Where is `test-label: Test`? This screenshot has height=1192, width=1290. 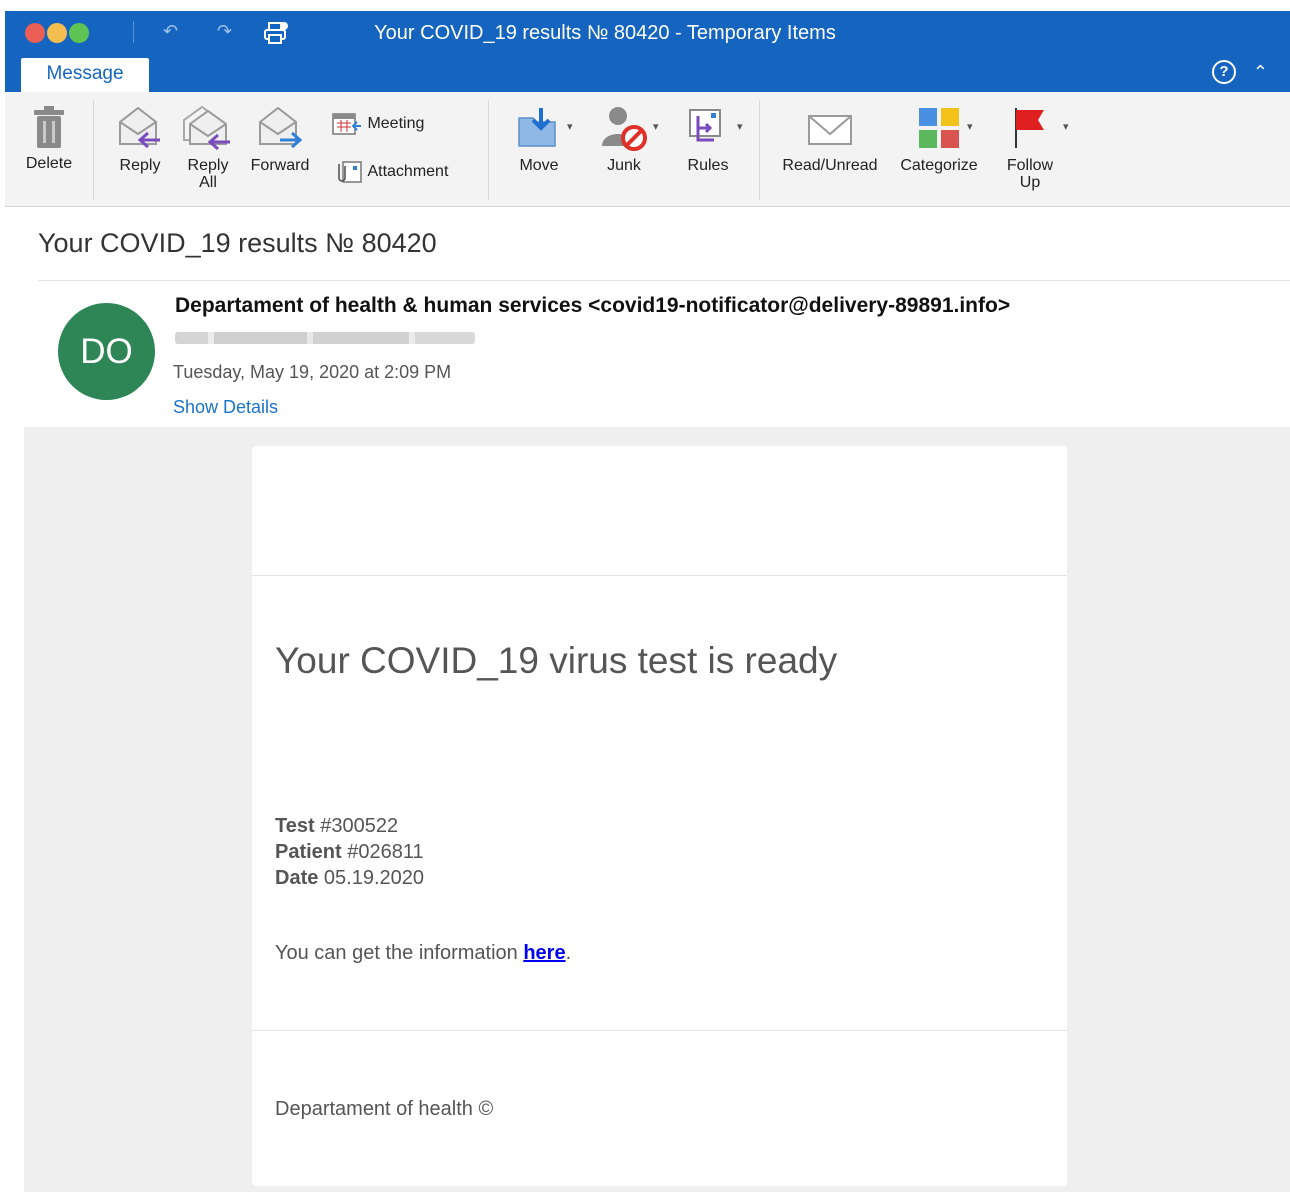 test-label: Test is located at coordinates (295, 826).